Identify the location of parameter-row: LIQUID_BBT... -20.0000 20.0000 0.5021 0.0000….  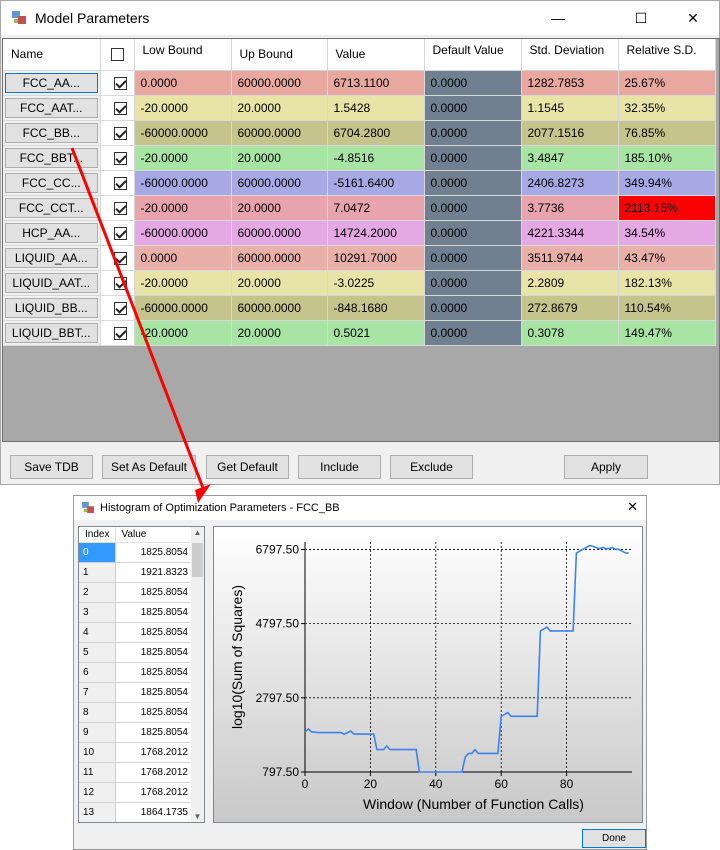
(359, 333).